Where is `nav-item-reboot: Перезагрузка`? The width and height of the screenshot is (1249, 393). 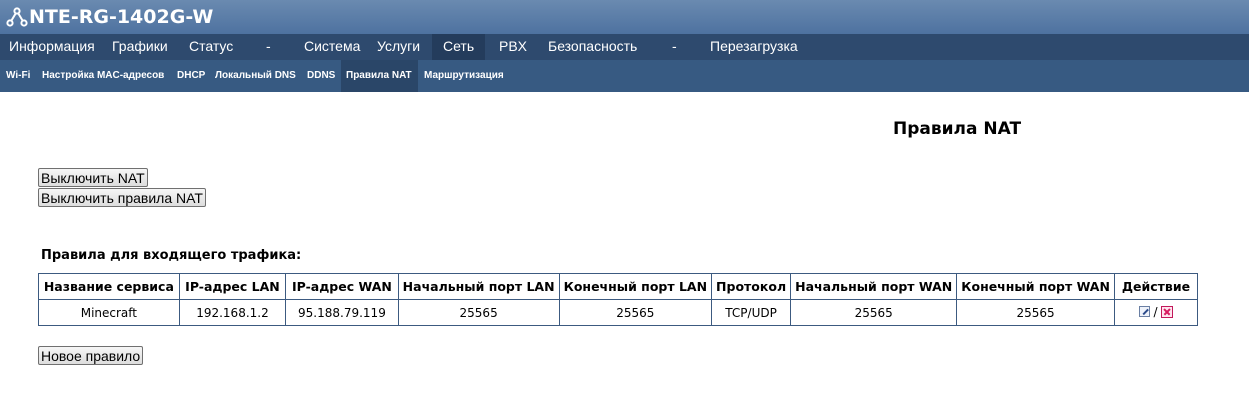
nav-item-reboot: Перезагрузка is located at coordinates (754, 47).